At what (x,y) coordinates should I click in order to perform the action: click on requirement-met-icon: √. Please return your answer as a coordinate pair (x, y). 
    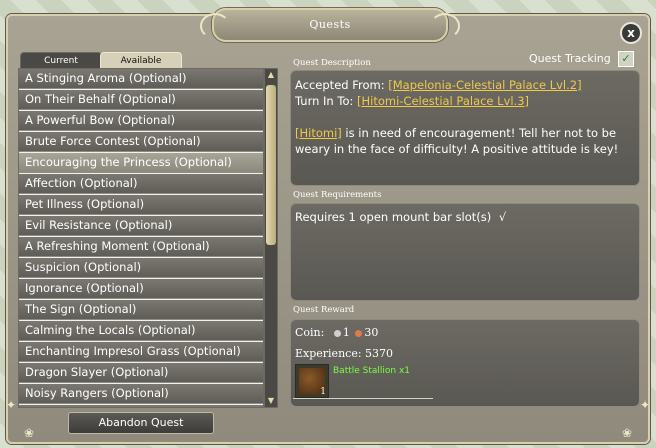
    Looking at the image, I should click on (502, 217).